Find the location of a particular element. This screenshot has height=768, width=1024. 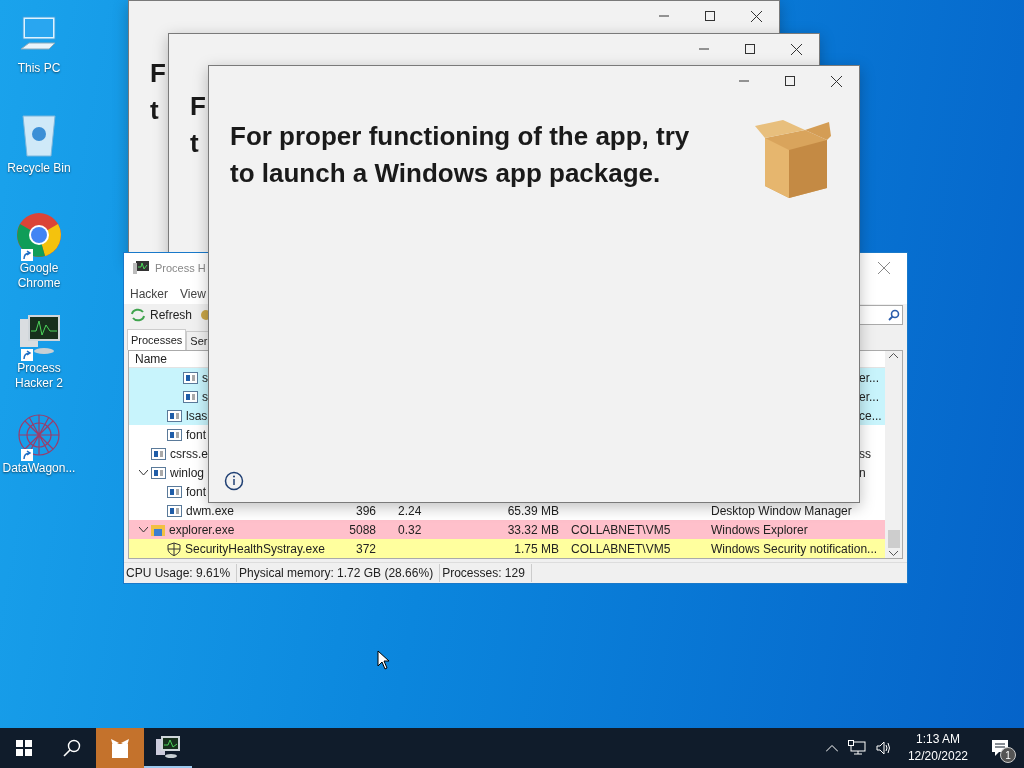

column-header: Name is located at coordinates (148, 359).